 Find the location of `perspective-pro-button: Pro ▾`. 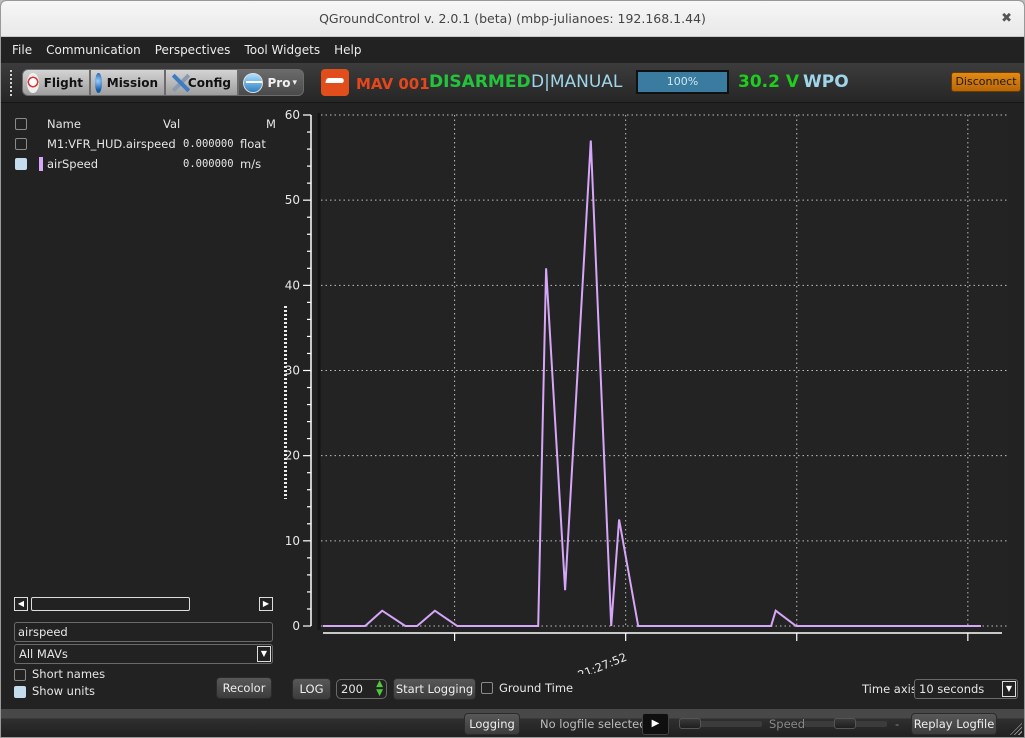

perspective-pro-button: Pro ▾ is located at coordinates (271, 82).